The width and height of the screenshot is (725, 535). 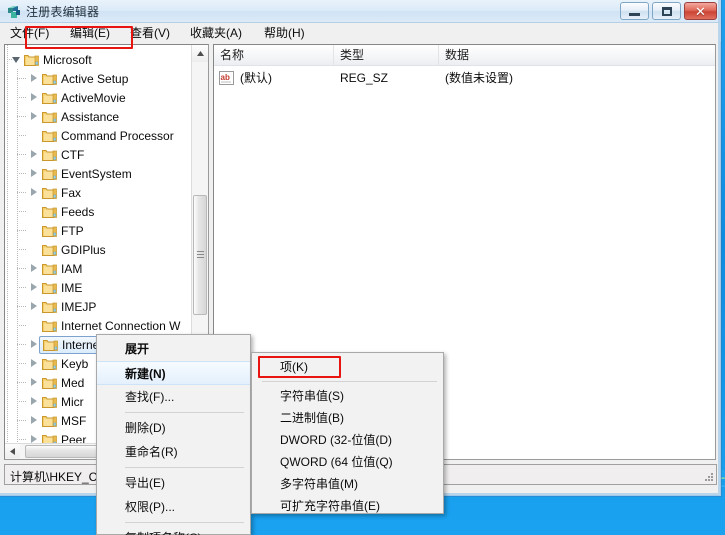 What do you see at coordinates (700, 11) in the screenshot?
I see `close-button: ✕` at bounding box center [700, 11].